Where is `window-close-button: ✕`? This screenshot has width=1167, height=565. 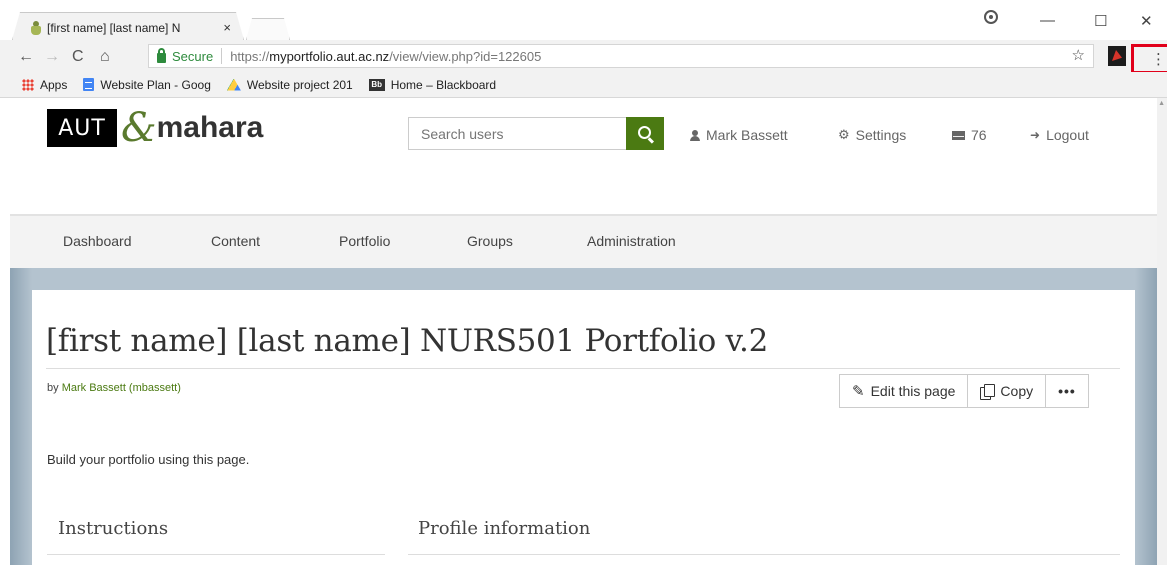 window-close-button: ✕ is located at coordinates (1146, 21).